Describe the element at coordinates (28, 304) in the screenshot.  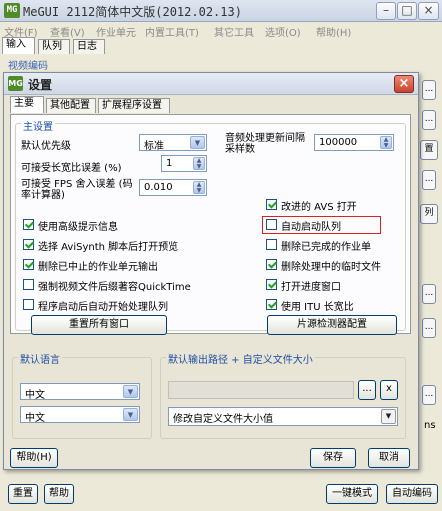
I see `auto-process-queue-checkbox` at that location.